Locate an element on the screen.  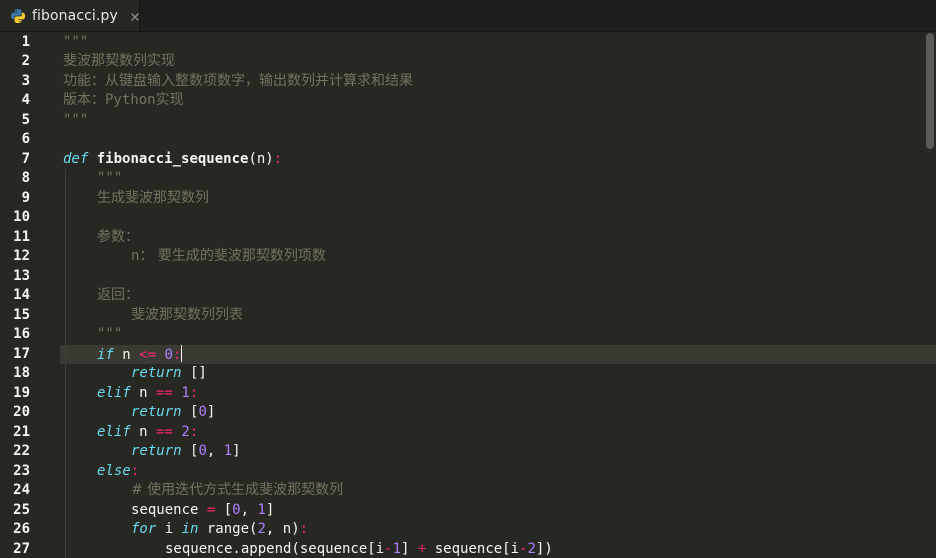
line-number: 20 is located at coordinates (21, 412).